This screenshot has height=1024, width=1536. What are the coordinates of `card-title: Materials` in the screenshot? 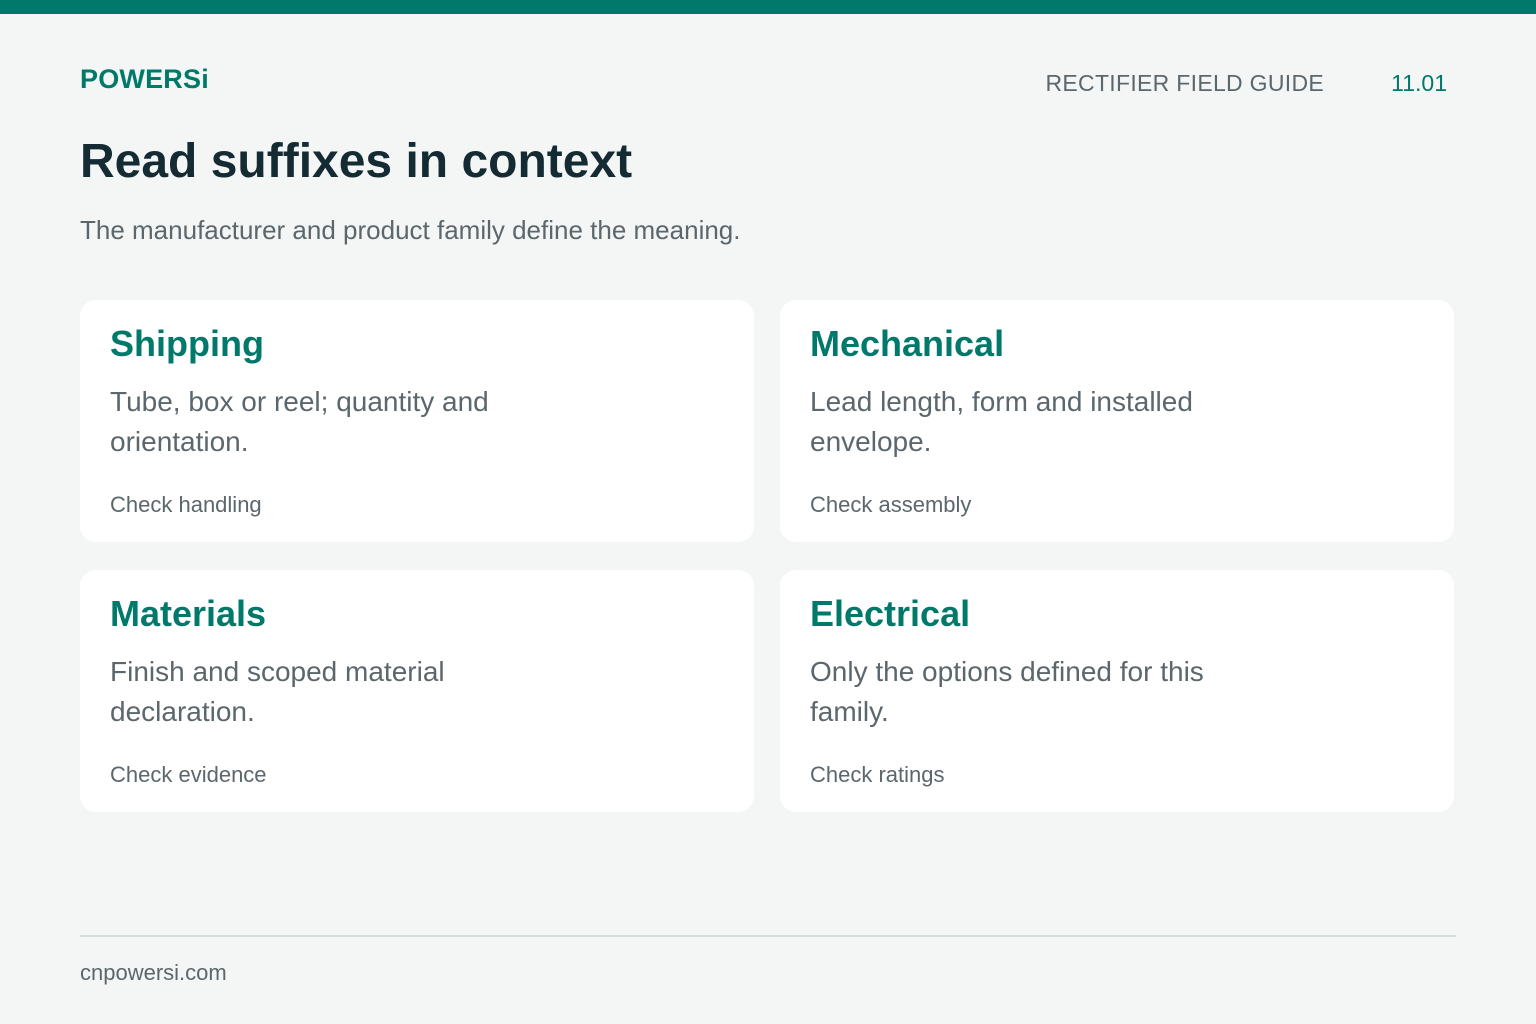 It's located at (188, 613).